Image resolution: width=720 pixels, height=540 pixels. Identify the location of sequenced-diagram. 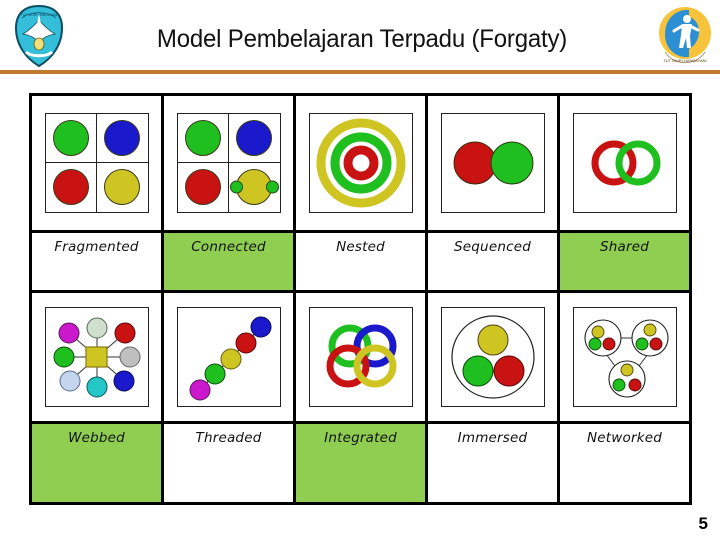
(492, 162).